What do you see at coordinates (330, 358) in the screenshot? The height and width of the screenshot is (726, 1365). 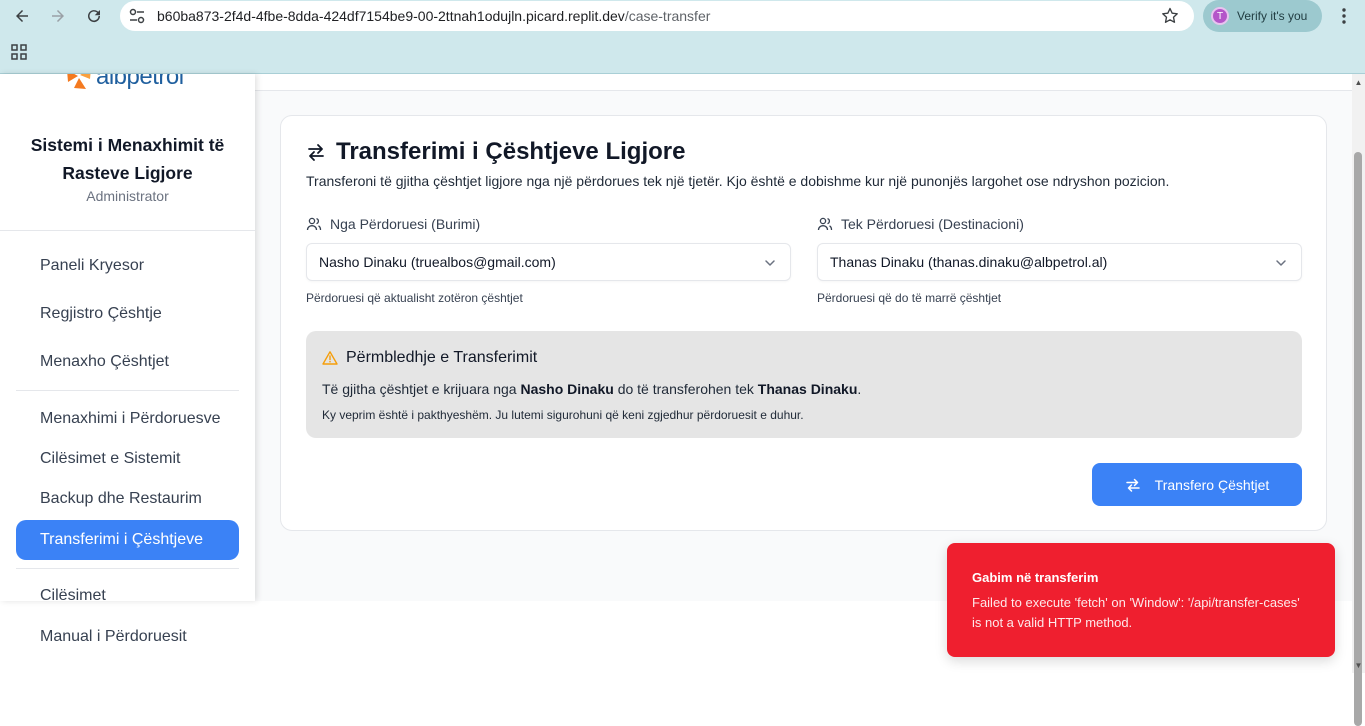 I see `warning-icon` at bounding box center [330, 358].